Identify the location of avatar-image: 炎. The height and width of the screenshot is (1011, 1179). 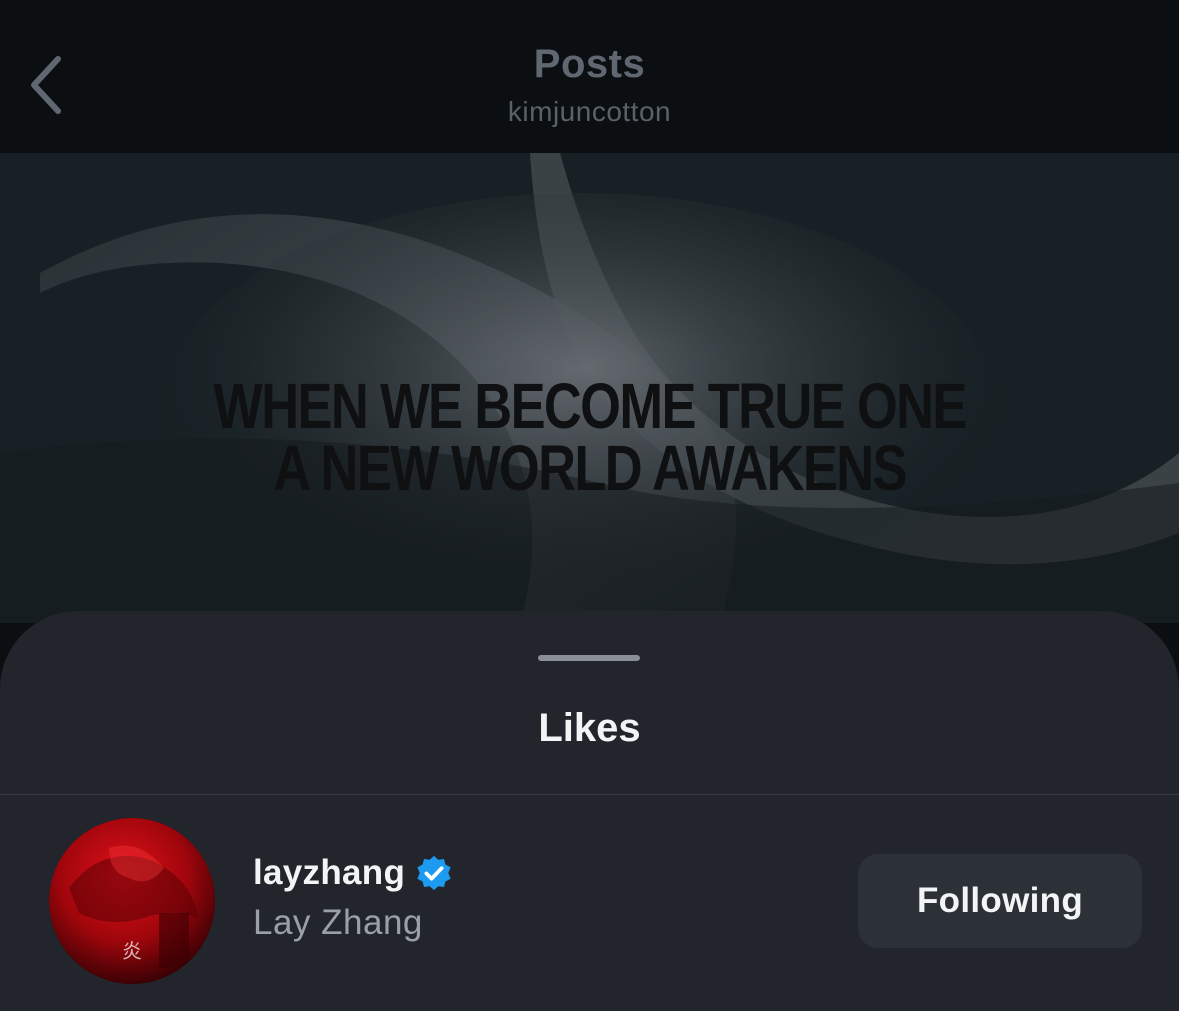
(132, 901).